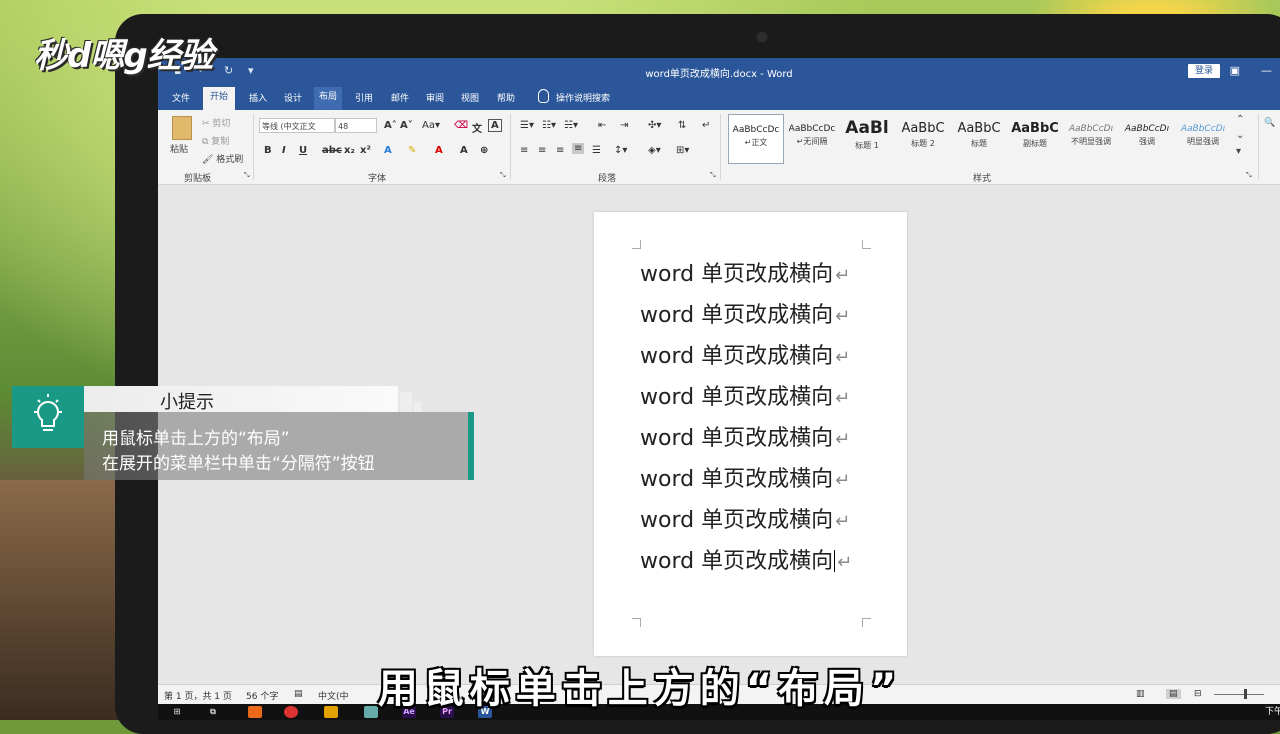 This screenshot has width=1280, height=734. I want to click on clipboard-icon, so click(182, 128).